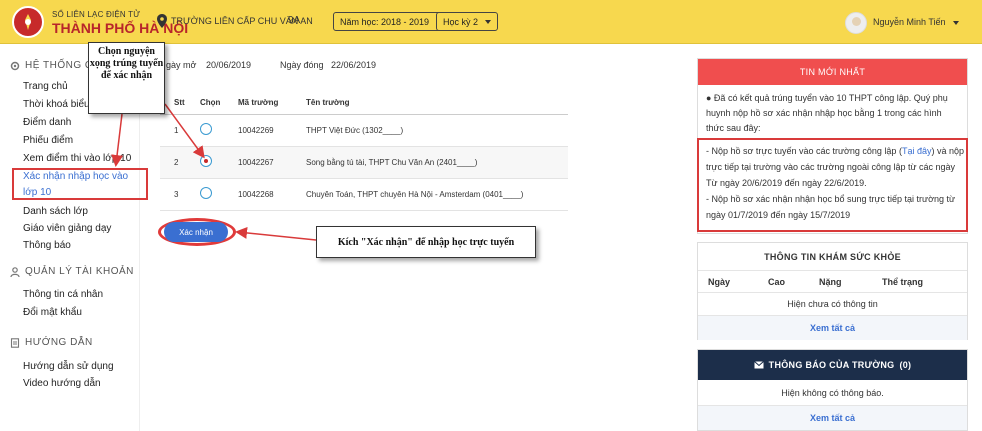 Image resolution: width=982 pixels, height=431 pixels. What do you see at coordinates (777, 282) in the screenshot?
I see `column-header: Cao` at bounding box center [777, 282].